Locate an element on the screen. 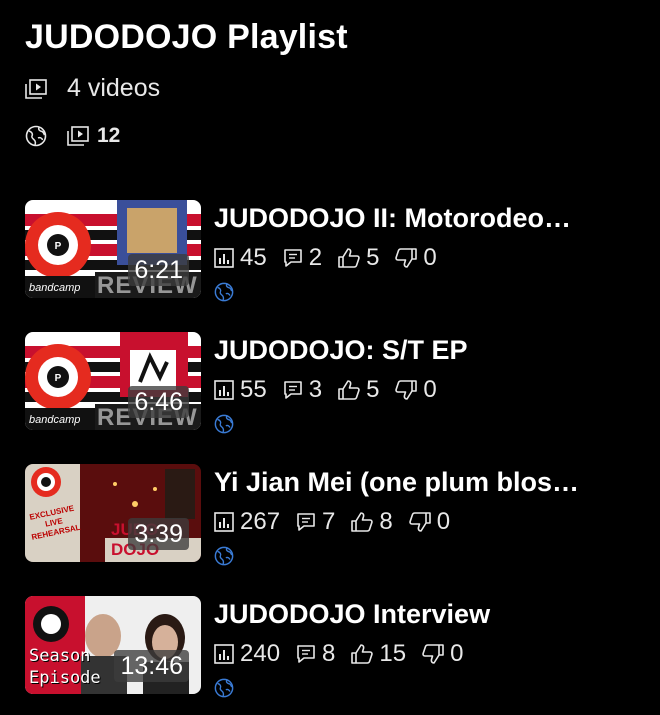 This screenshot has width=660, height=715. video-stats: 240 8 15 0 is located at coordinates (346, 654).